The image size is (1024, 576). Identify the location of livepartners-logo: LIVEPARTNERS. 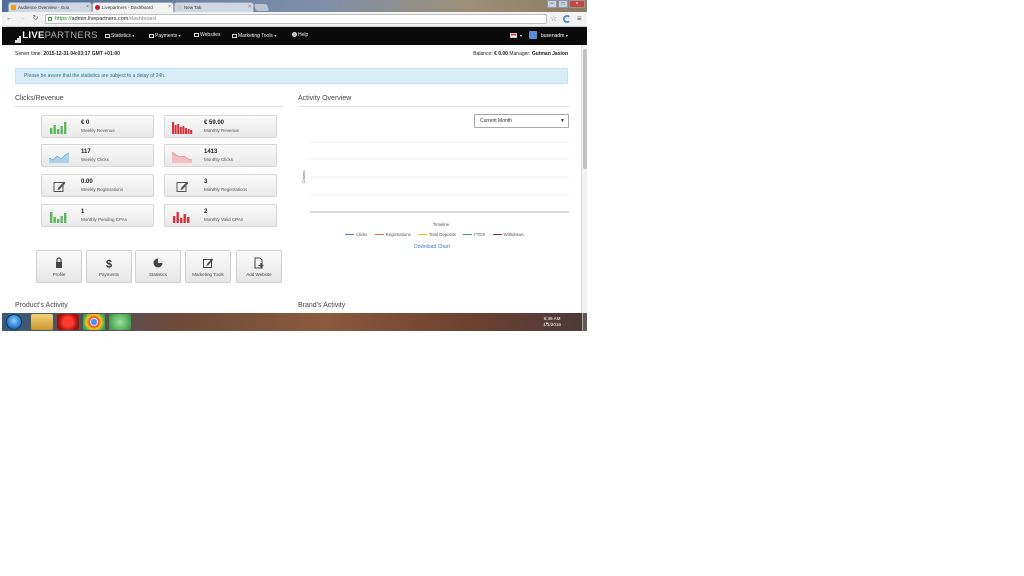
(56, 36).